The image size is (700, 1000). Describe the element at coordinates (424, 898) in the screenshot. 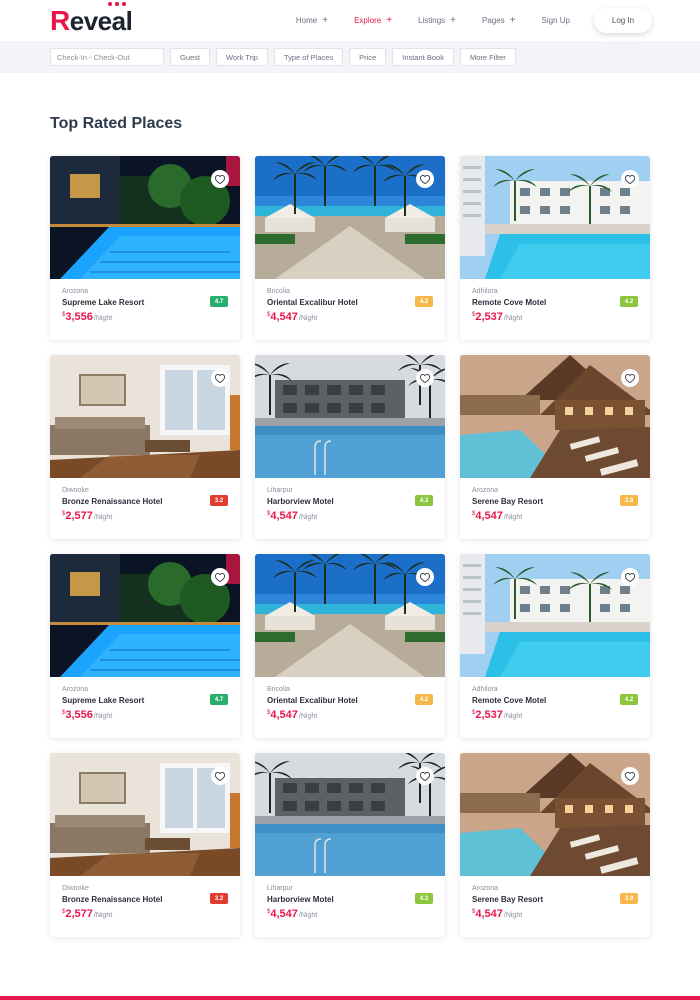

I see `rating-badge: 4.3` at that location.